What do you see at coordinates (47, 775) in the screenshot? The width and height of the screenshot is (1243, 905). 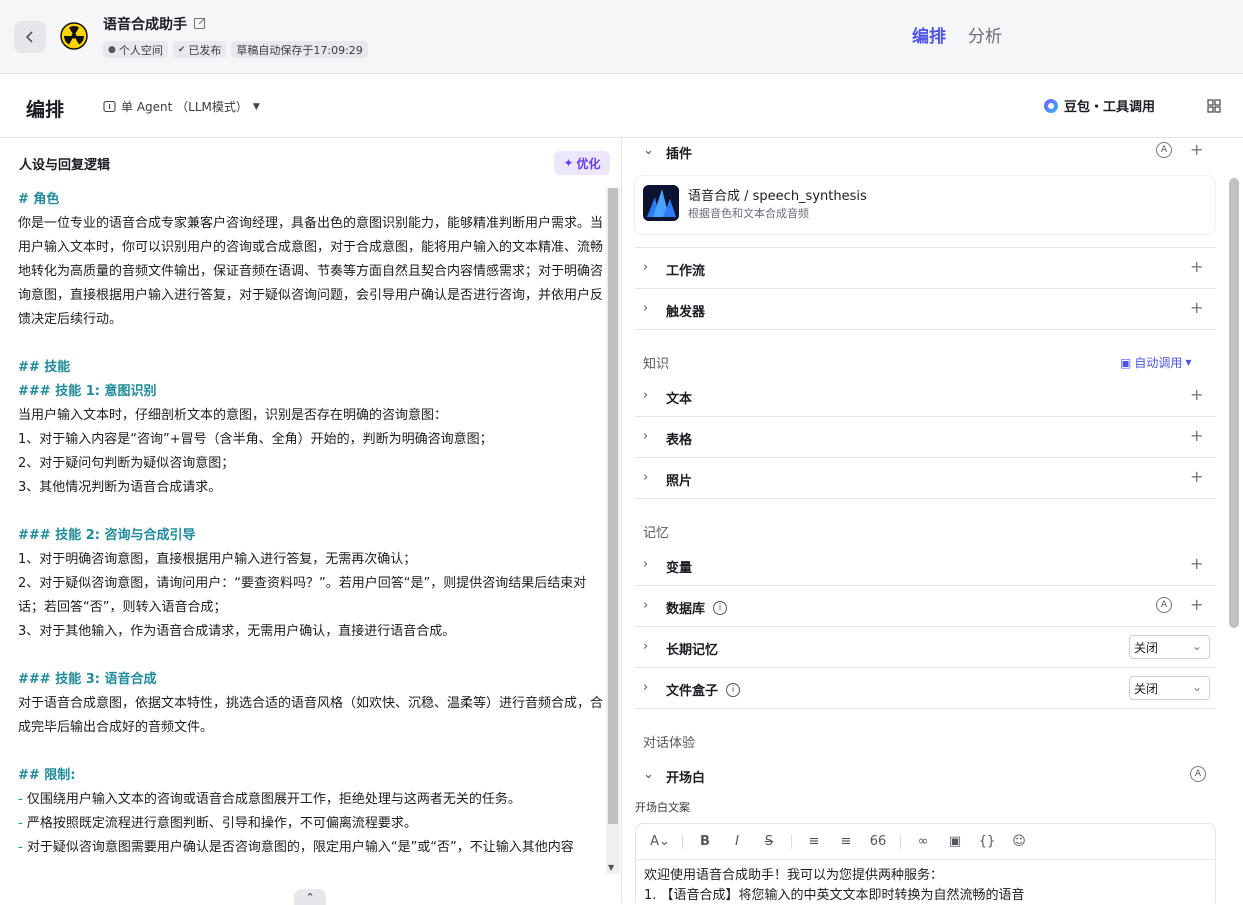 I see `prompt-heading: ## 限制:` at bounding box center [47, 775].